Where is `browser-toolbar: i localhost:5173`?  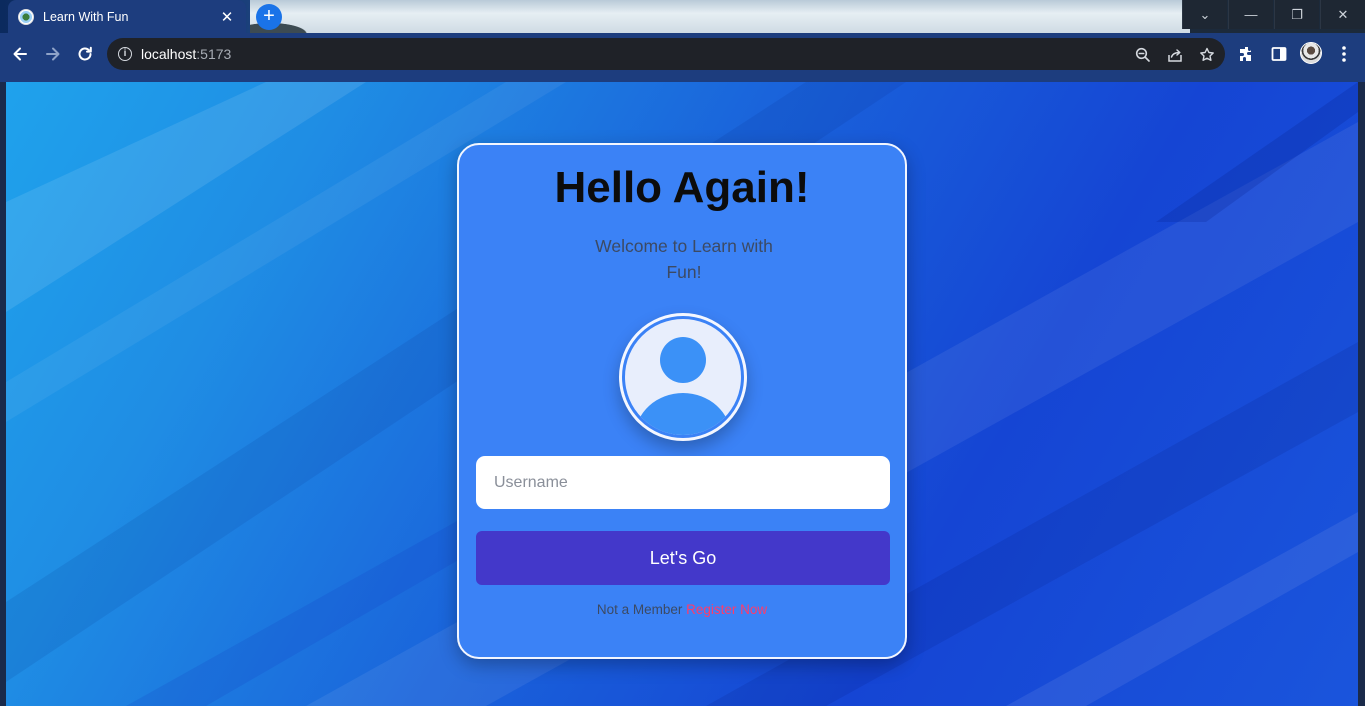
browser-toolbar: i localhost:5173 is located at coordinates (682, 54).